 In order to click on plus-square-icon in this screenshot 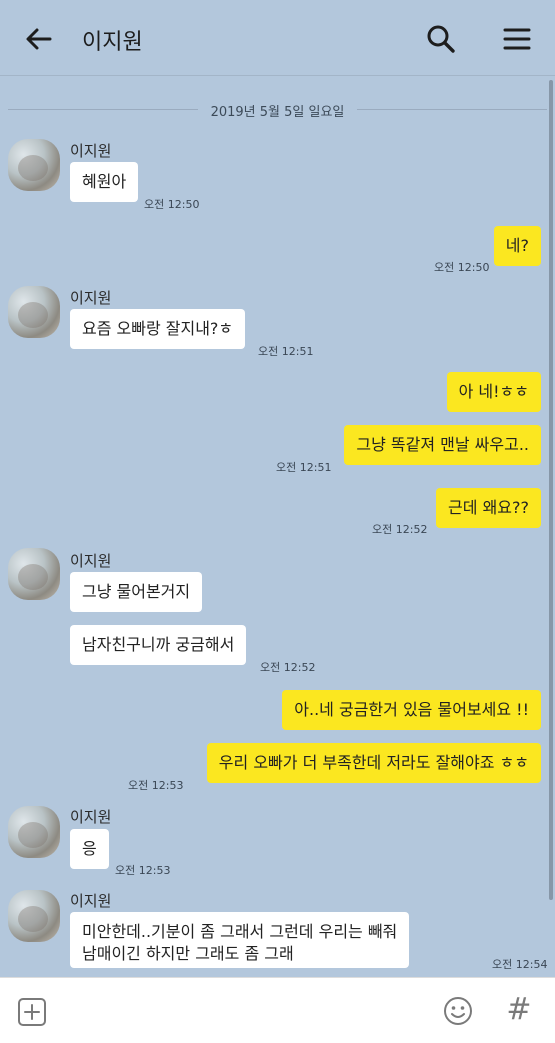, I will do `click(32, 1012)`.